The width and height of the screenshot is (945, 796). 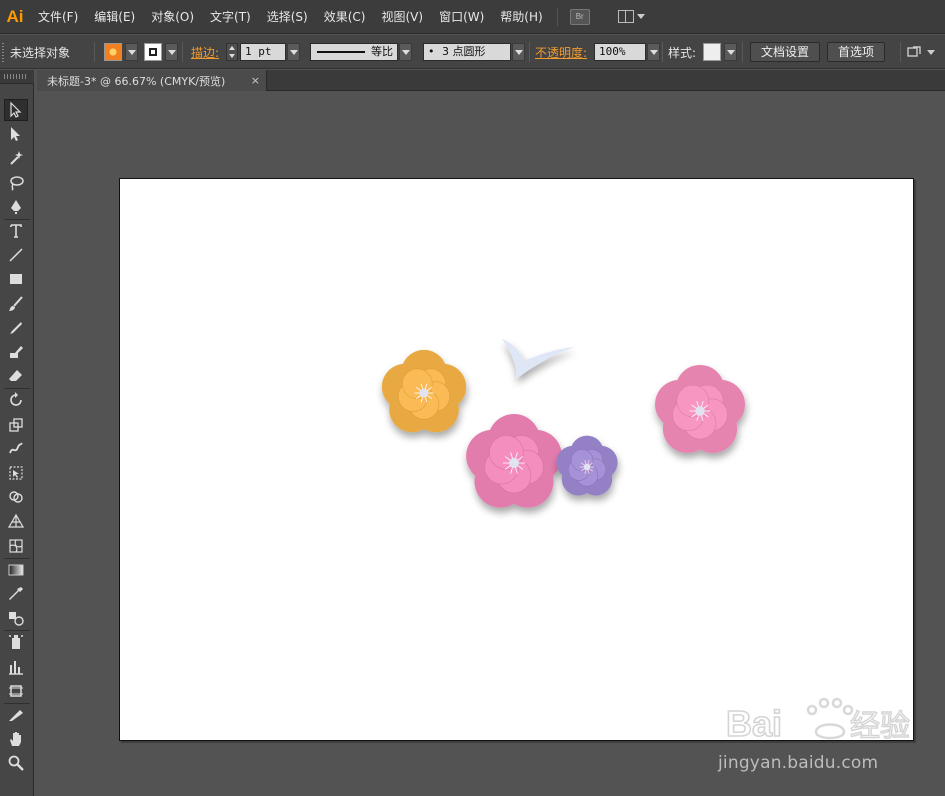 What do you see at coordinates (16, 449) in the screenshot?
I see `warp-tool` at bounding box center [16, 449].